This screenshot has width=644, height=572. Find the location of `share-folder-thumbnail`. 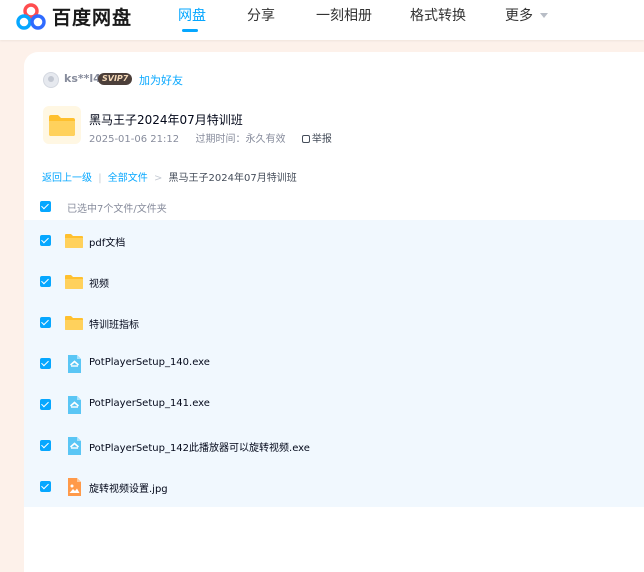

share-folder-thumbnail is located at coordinates (62, 125).